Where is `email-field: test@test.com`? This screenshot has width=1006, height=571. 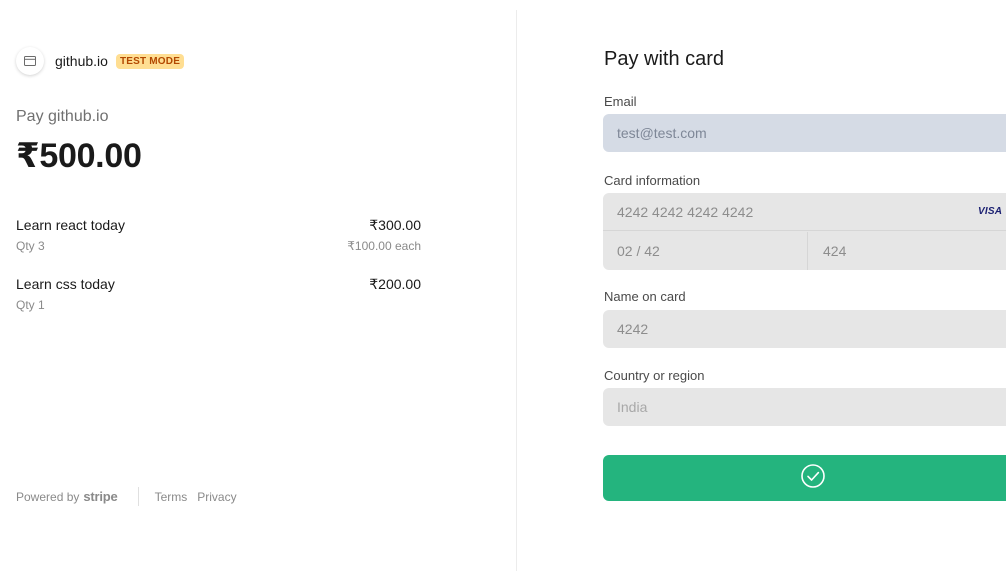 email-field: test@test.com is located at coordinates (804, 133).